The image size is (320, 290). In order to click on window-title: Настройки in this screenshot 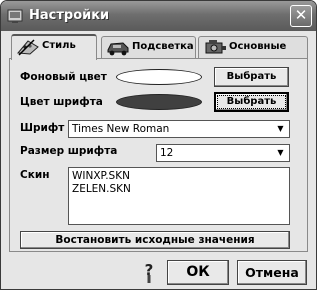, I will do `click(69, 15)`.